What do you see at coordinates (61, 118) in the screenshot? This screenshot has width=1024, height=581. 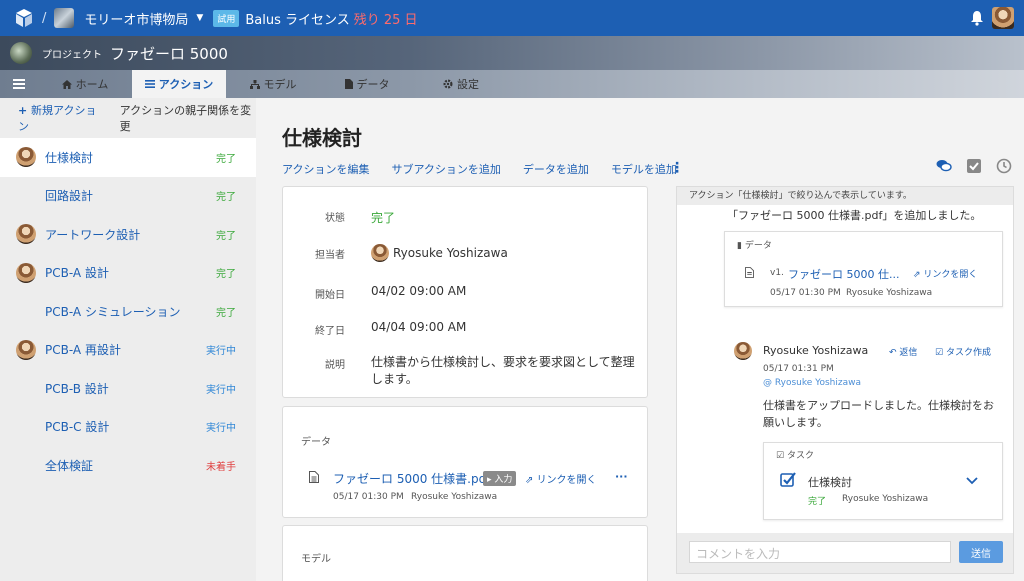 I see `new-action-button: + 新規アクション` at bounding box center [61, 118].